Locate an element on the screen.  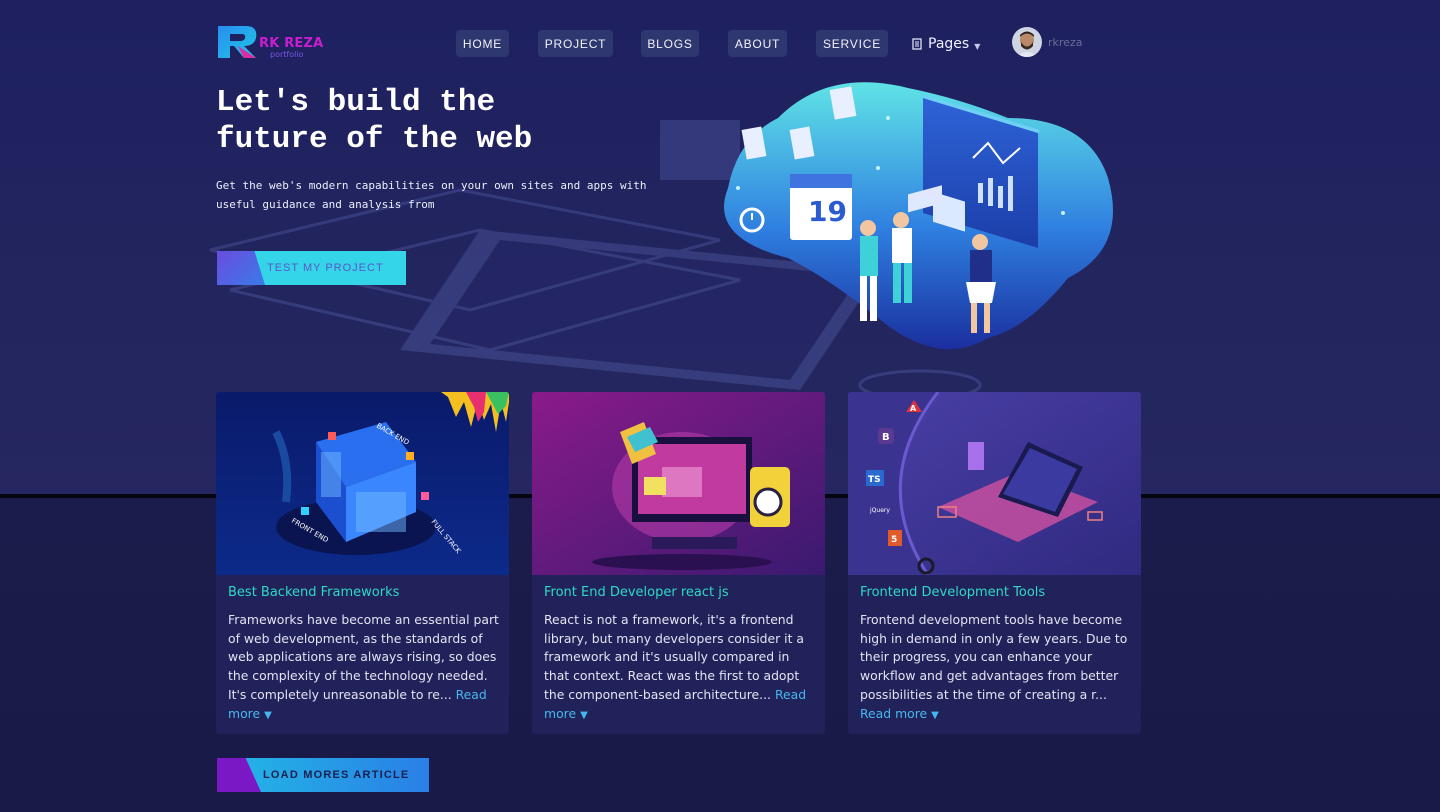
hero-title: Let's build the future of the web is located at coordinates (446, 121).